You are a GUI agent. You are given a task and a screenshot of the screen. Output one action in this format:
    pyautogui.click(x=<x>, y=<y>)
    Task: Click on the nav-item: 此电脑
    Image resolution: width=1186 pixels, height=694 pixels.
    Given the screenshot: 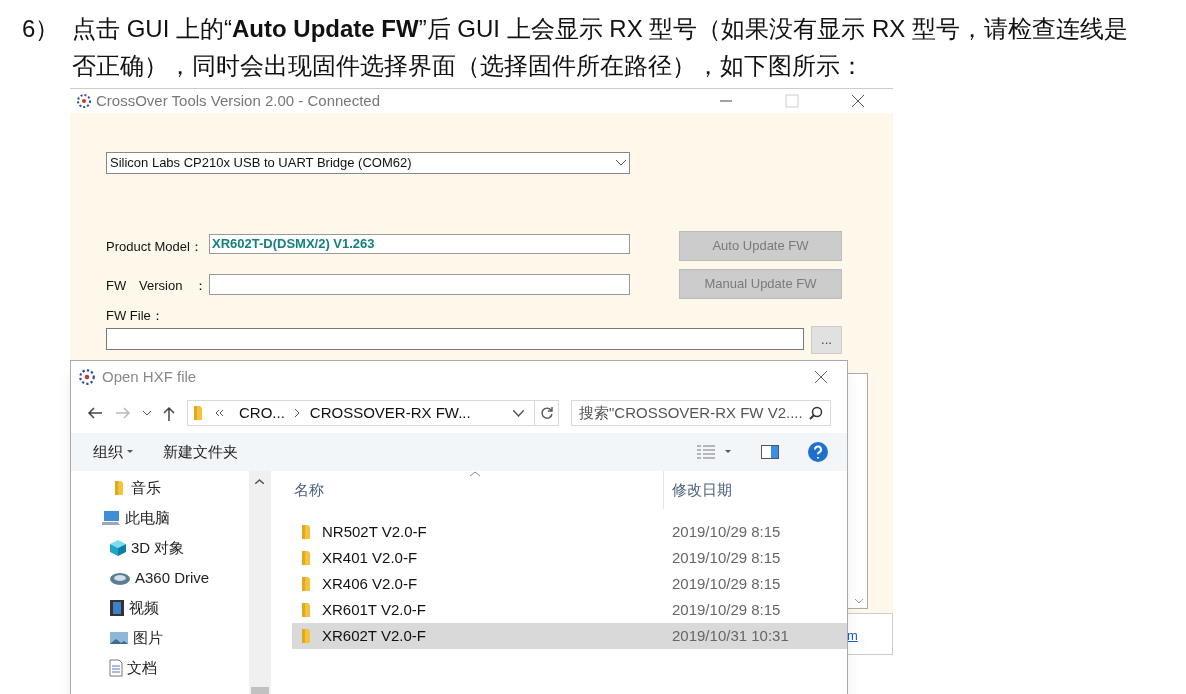 What is the action you would take?
    pyautogui.click(x=160, y=518)
    